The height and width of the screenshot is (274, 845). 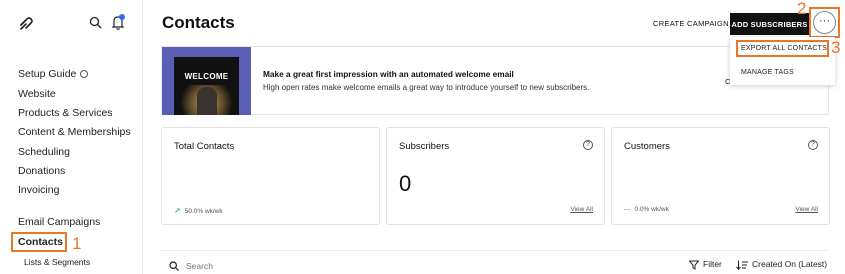 I want to click on filter-button: Filter, so click(x=705, y=264).